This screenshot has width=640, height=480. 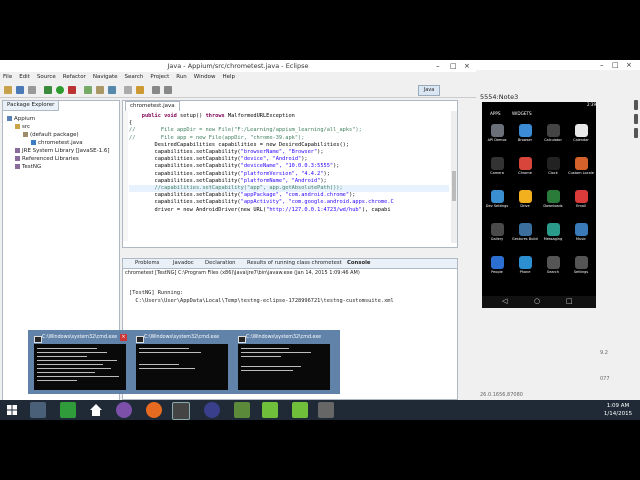 I want to click on tab-problems: Problems, so click(x=147, y=263).